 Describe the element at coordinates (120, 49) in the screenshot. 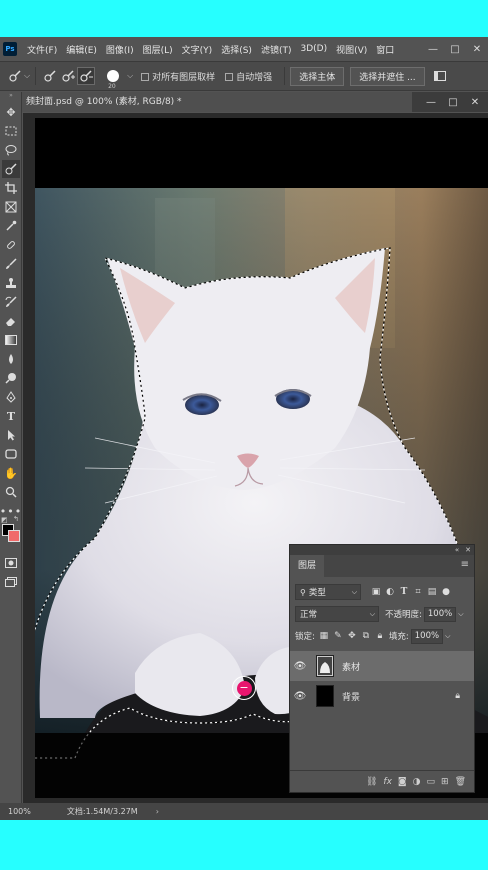

I see `menu-image: 图像(I)` at that location.